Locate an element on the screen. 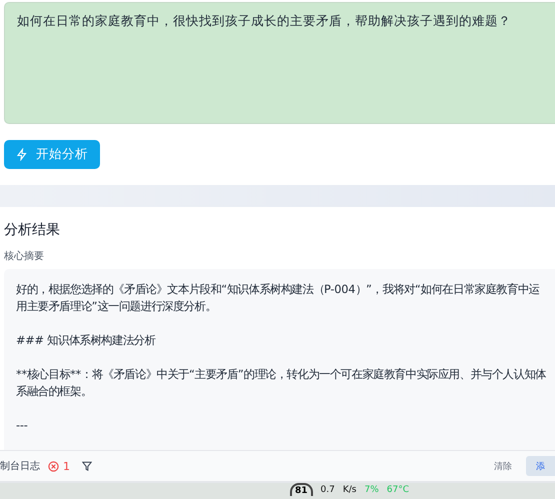 The height and width of the screenshot is (499, 555). add-button: 添 is located at coordinates (540, 466).